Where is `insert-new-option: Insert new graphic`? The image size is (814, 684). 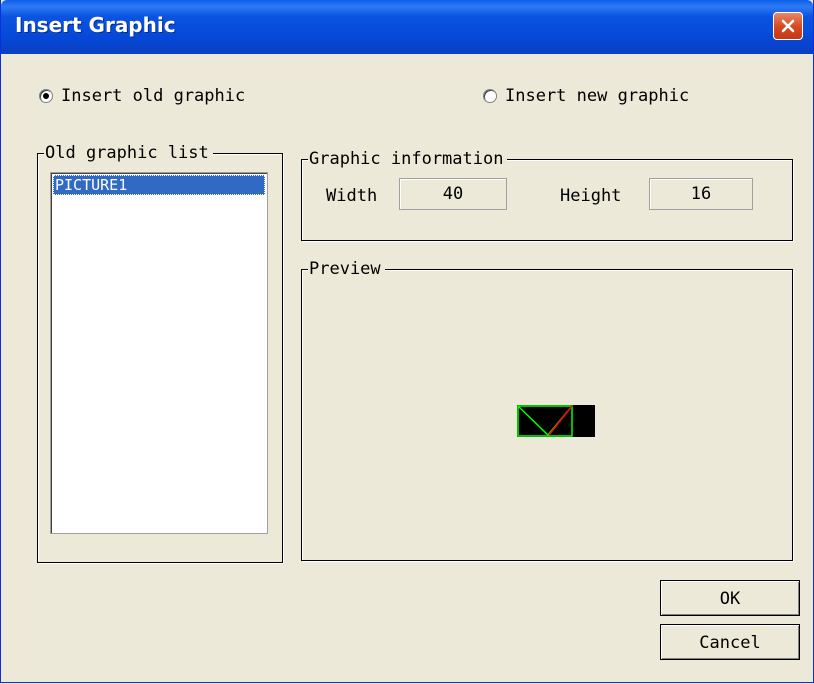 insert-new-option: Insert new graphic is located at coordinates (586, 96).